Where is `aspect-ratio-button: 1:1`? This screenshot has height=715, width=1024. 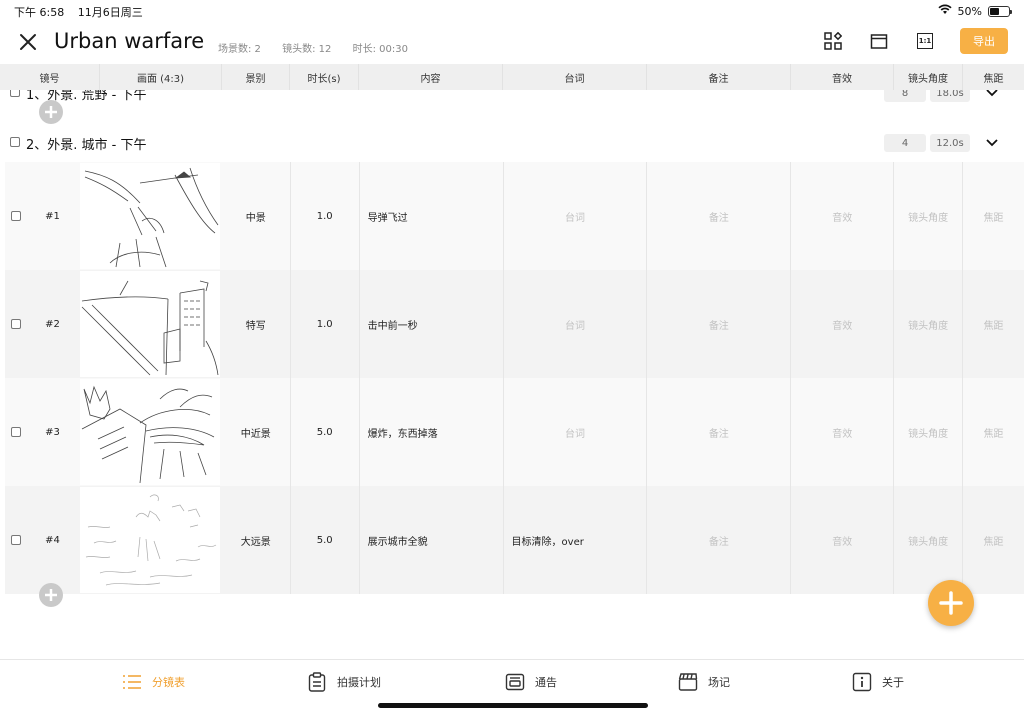 aspect-ratio-button: 1:1 is located at coordinates (925, 41).